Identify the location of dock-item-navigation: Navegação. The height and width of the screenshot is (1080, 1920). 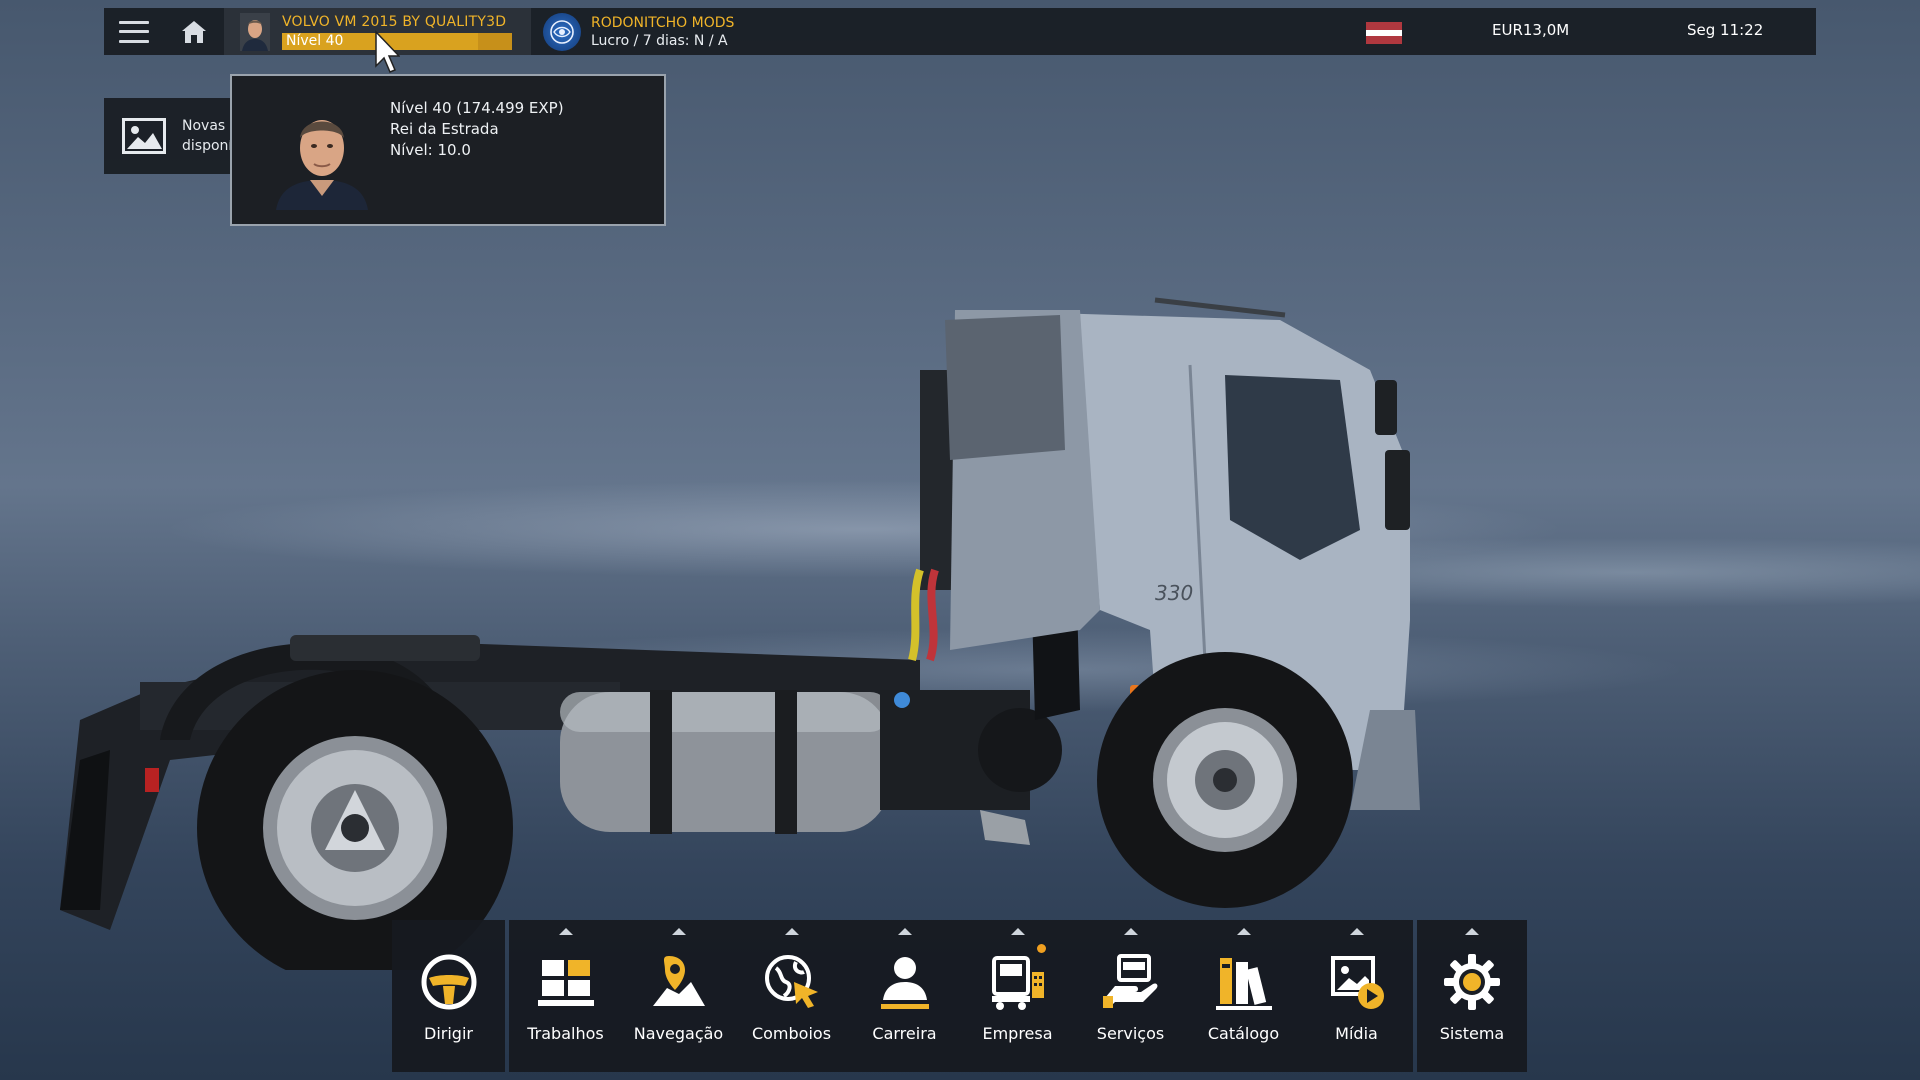
(678, 996).